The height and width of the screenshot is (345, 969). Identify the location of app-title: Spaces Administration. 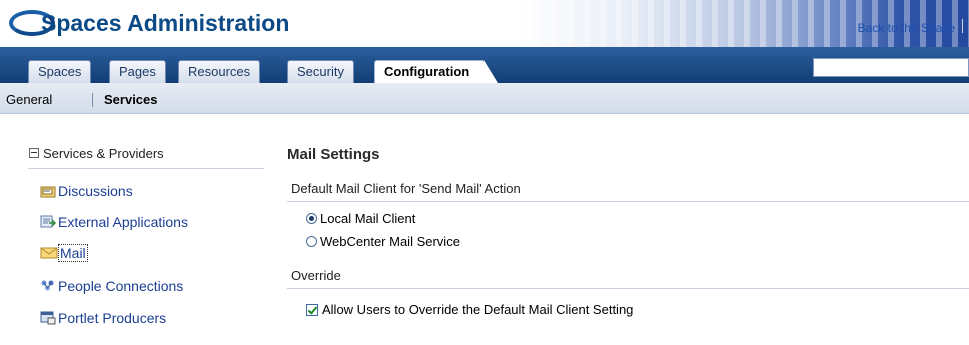
(165, 23).